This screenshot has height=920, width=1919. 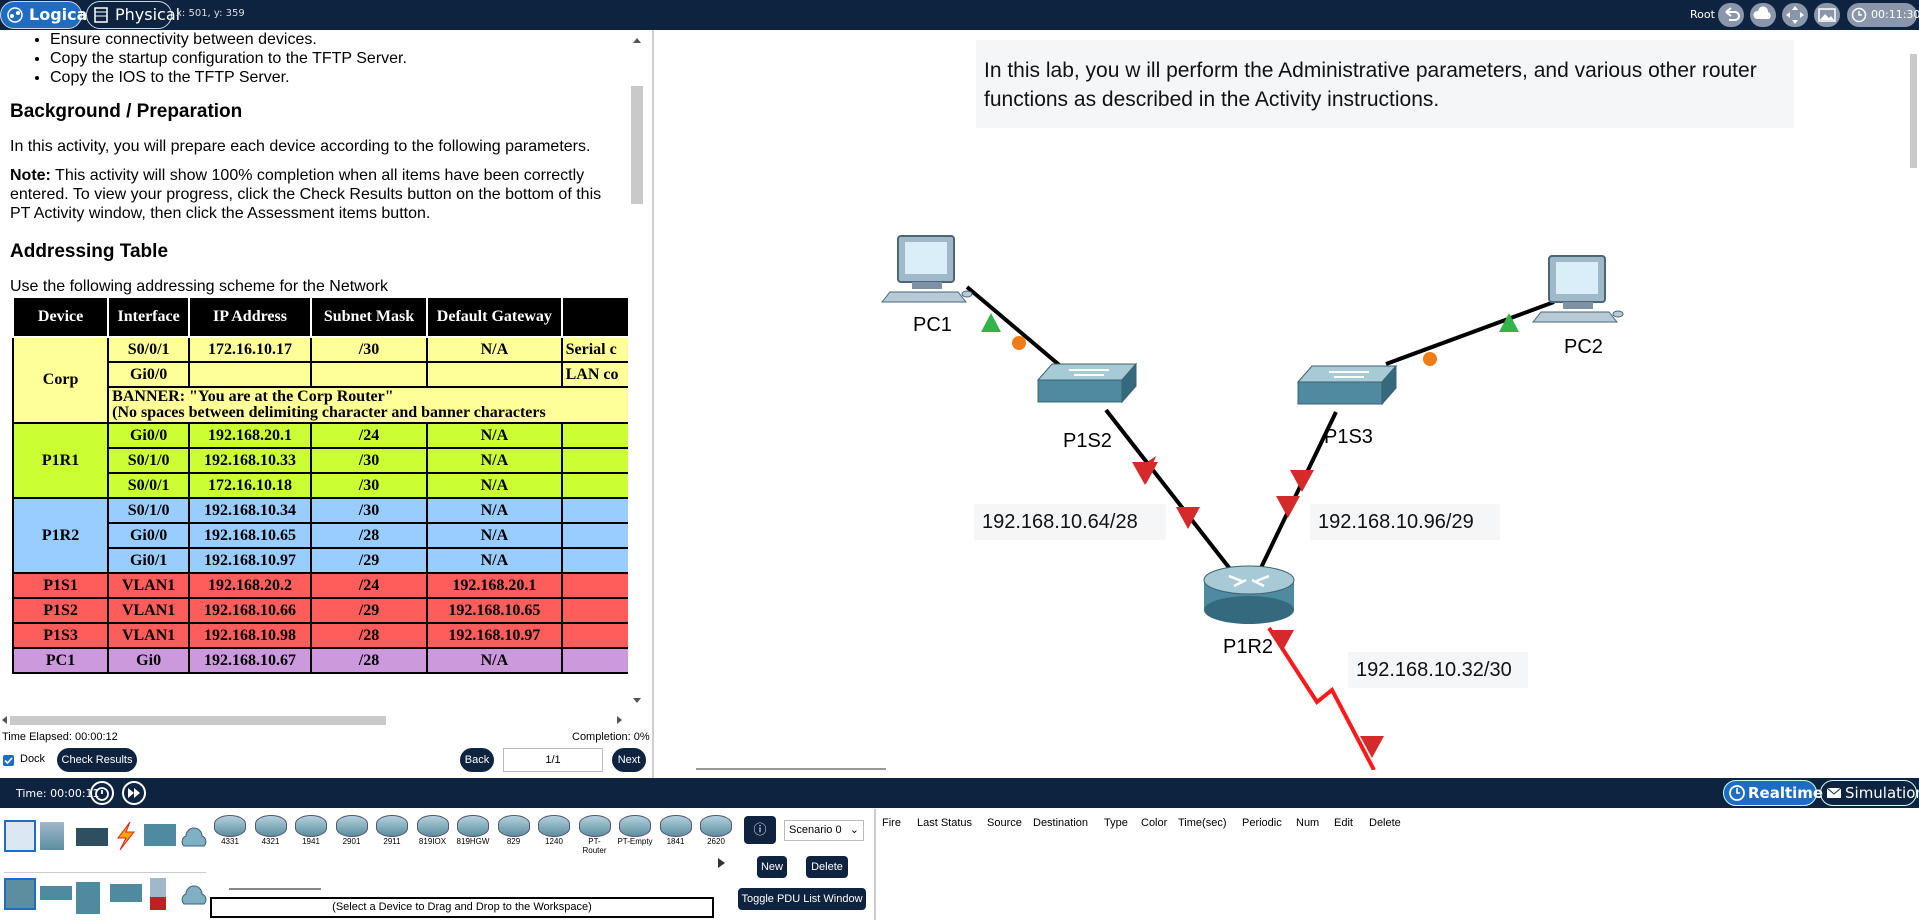 What do you see at coordinates (92, 837) in the screenshot?
I see `components-category-icon` at bounding box center [92, 837].